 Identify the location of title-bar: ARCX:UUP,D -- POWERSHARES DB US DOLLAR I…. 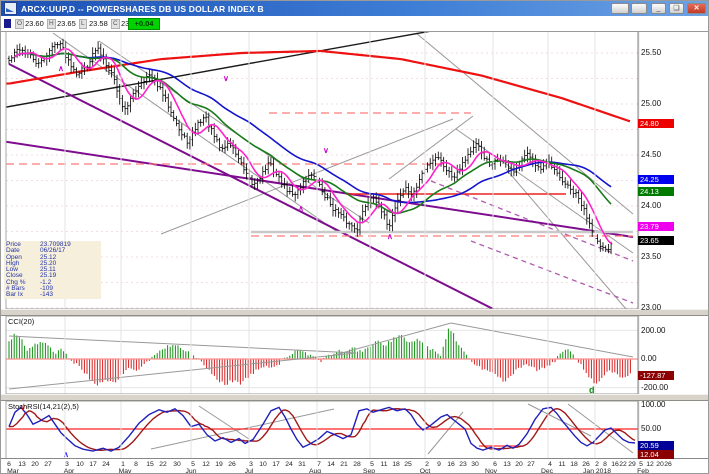
(354, 8).